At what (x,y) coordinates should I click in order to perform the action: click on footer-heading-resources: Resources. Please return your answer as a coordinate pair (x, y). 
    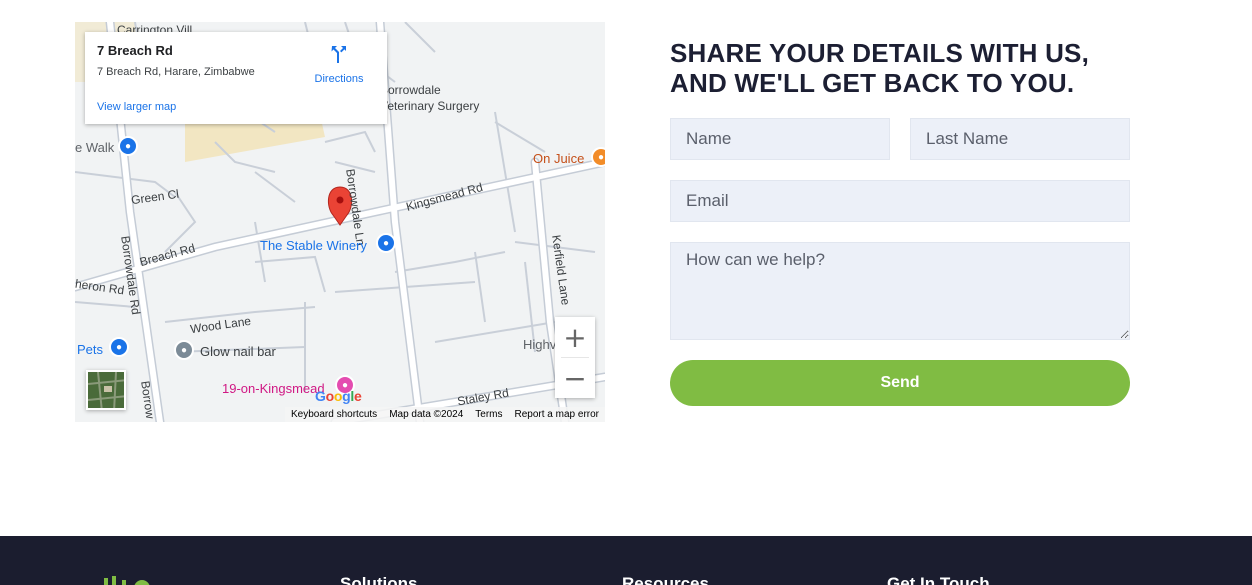
    Looking at the image, I should click on (665, 579).